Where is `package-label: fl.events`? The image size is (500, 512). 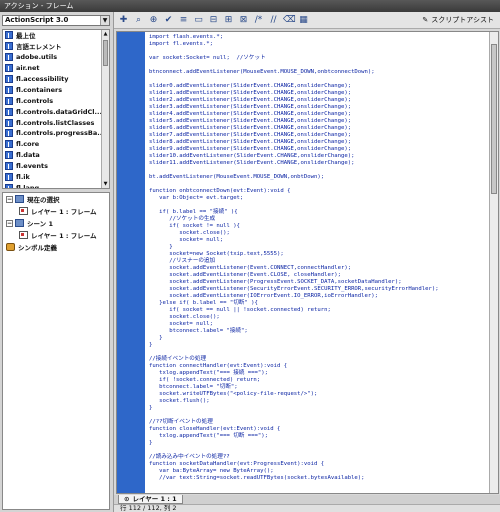 package-label: fl.events is located at coordinates (32, 166).